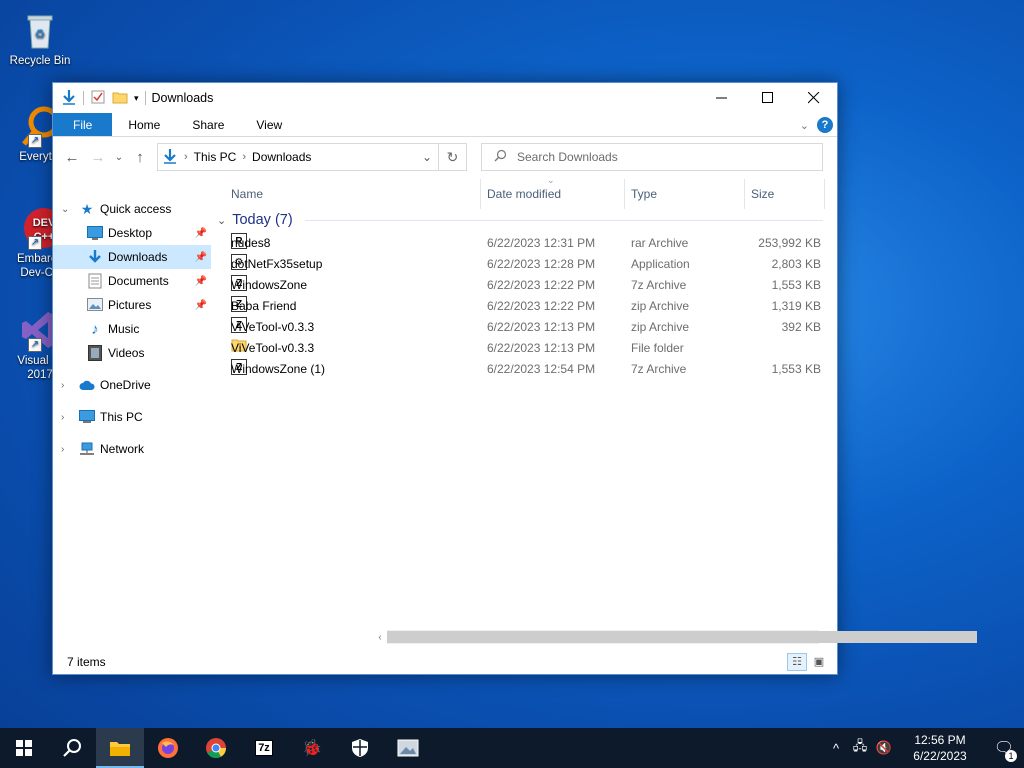 The width and height of the screenshot is (1024, 768). I want to click on close-button, so click(814, 98).